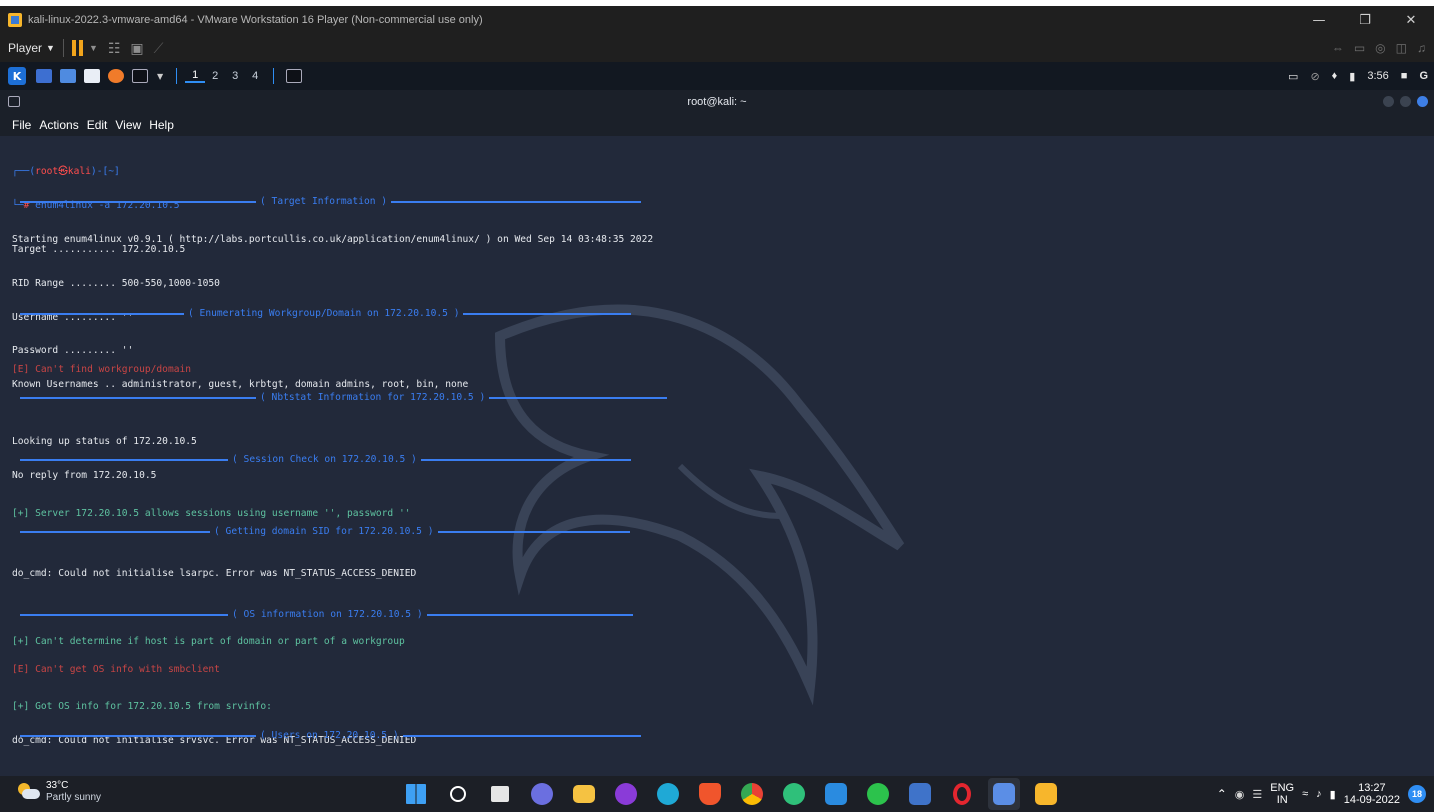 The height and width of the screenshot is (812, 1434). Describe the element at coordinates (195, 76) in the screenshot. I see `workspace-1: 1` at that location.